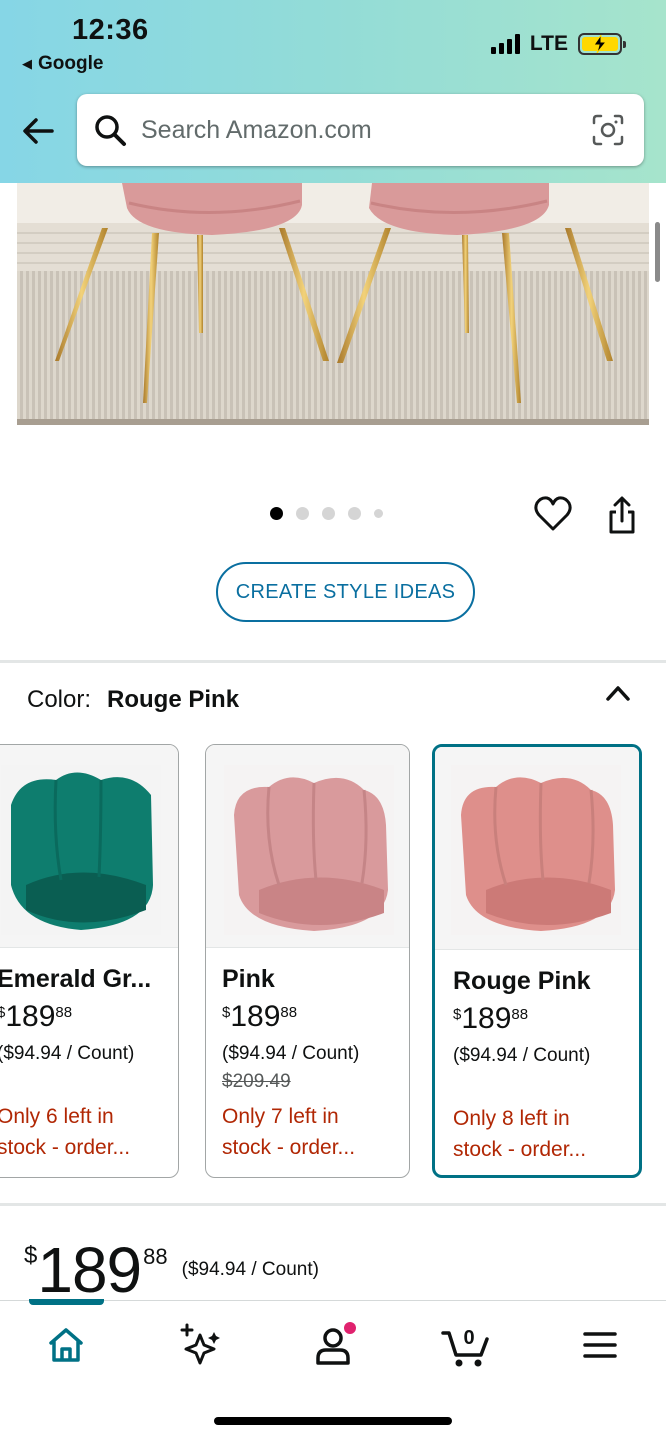 The width and height of the screenshot is (666, 1440). What do you see at coordinates (110, 130) in the screenshot?
I see `search-icon` at bounding box center [110, 130].